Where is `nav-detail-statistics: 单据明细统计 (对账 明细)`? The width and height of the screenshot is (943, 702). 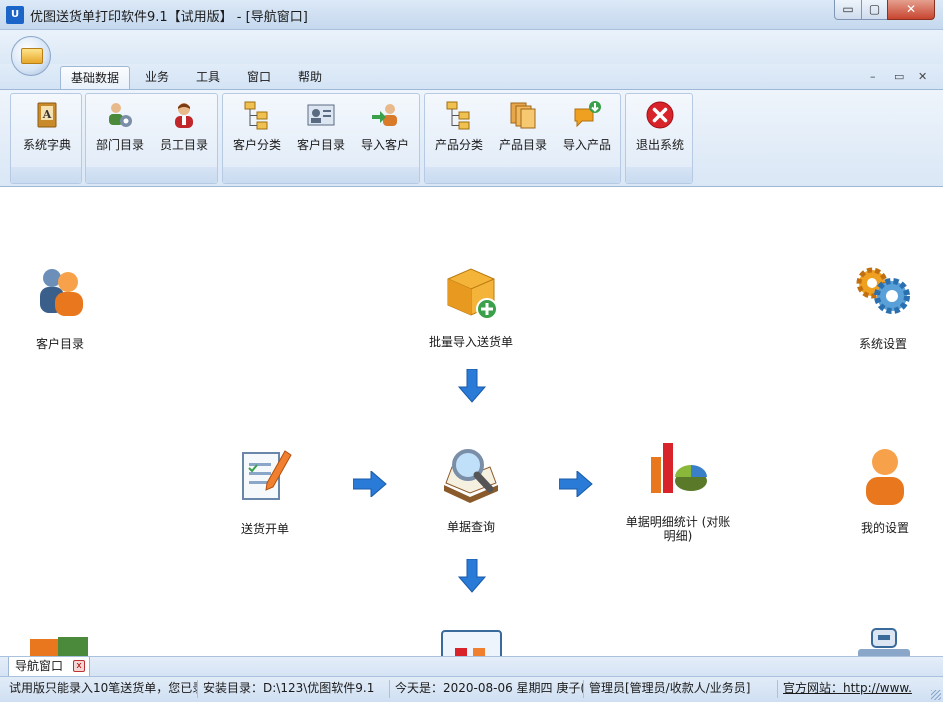 nav-detail-statistics: 单据明细统计 (对账 明细) is located at coordinates (678, 491).